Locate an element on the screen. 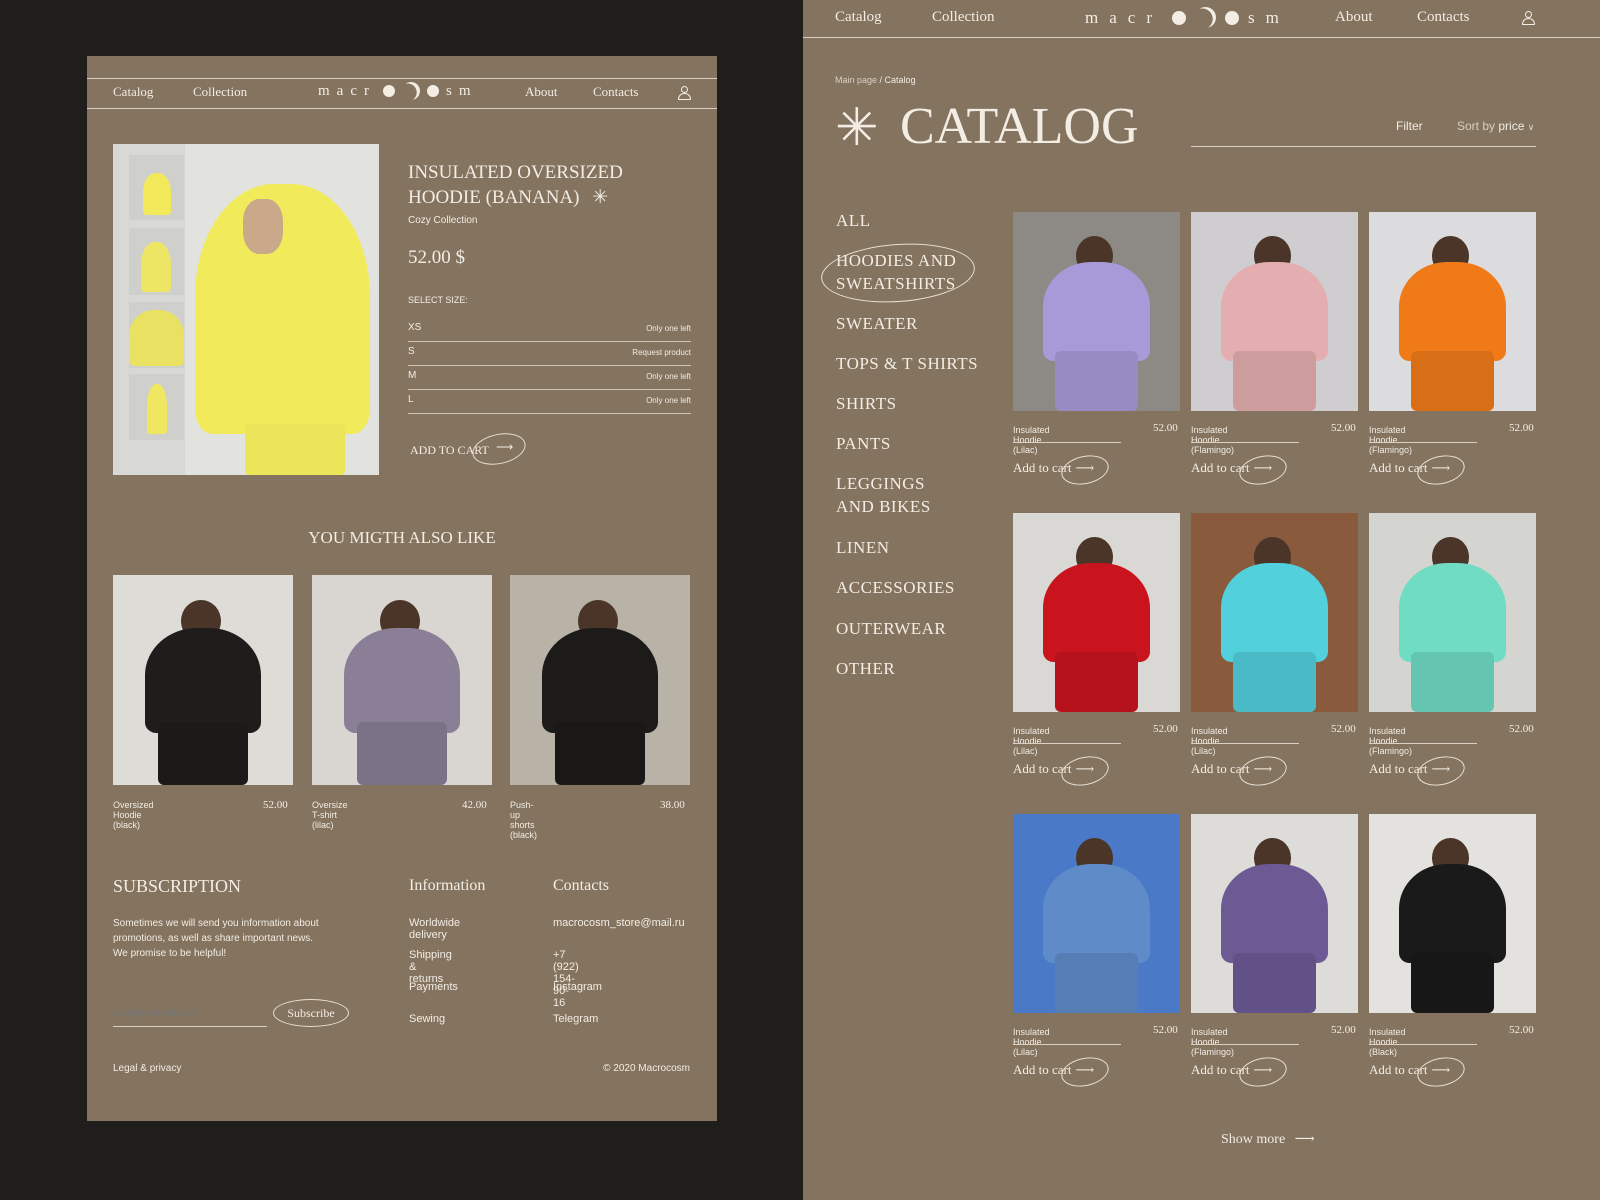  email-input is located at coordinates (190, 1014).